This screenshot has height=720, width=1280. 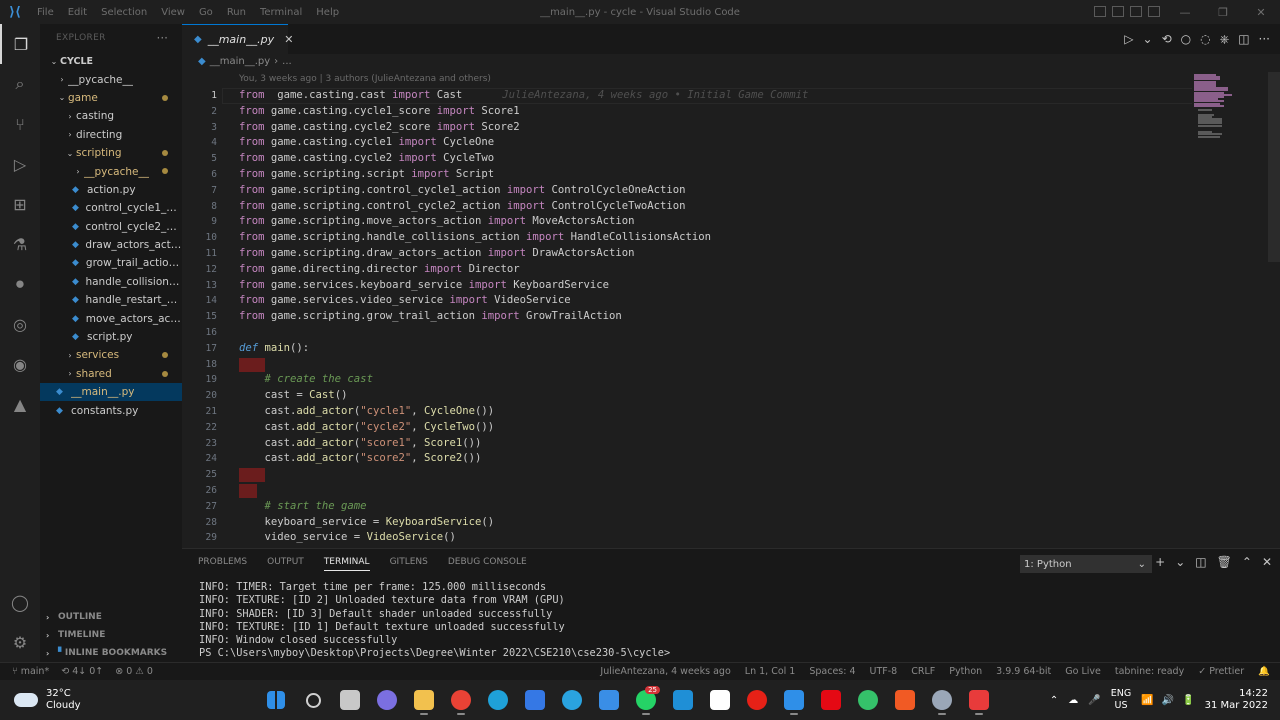 What do you see at coordinates (1100, 11) in the screenshot?
I see `toggle-sidebar-icon` at bounding box center [1100, 11].